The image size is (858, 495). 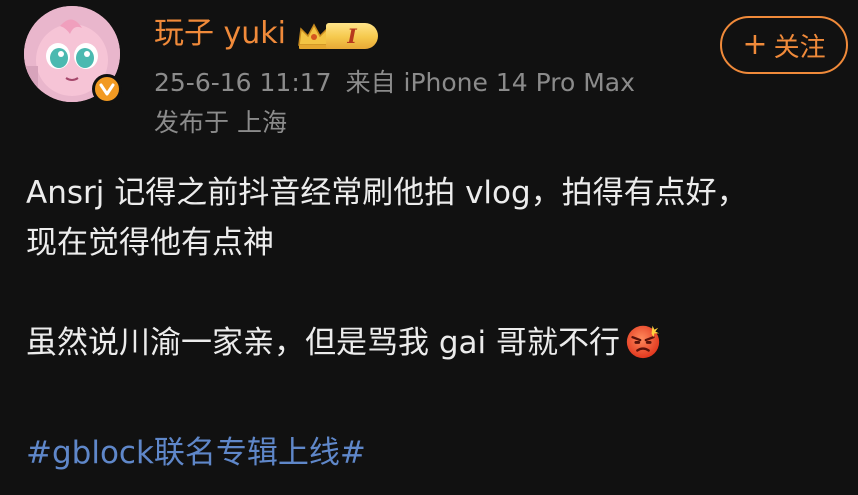 I want to click on post-text-line: 现在觉得他有点神, so click(x=150, y=243).